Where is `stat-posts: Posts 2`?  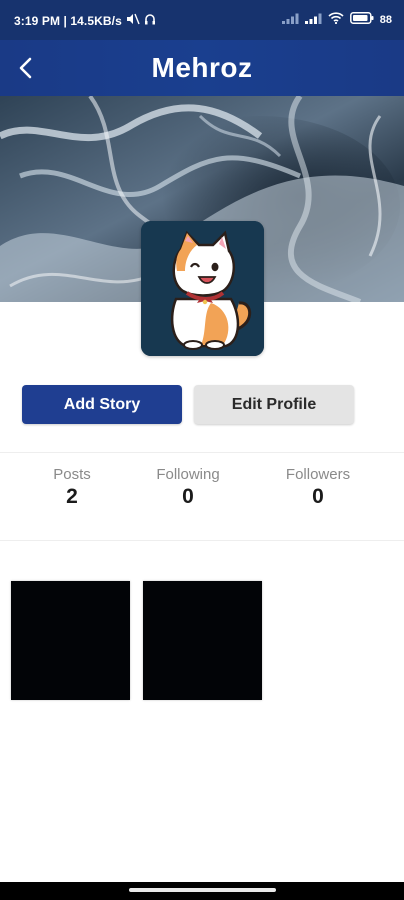
stat-posts: Posts 2 is located at coordinates (72, 487).